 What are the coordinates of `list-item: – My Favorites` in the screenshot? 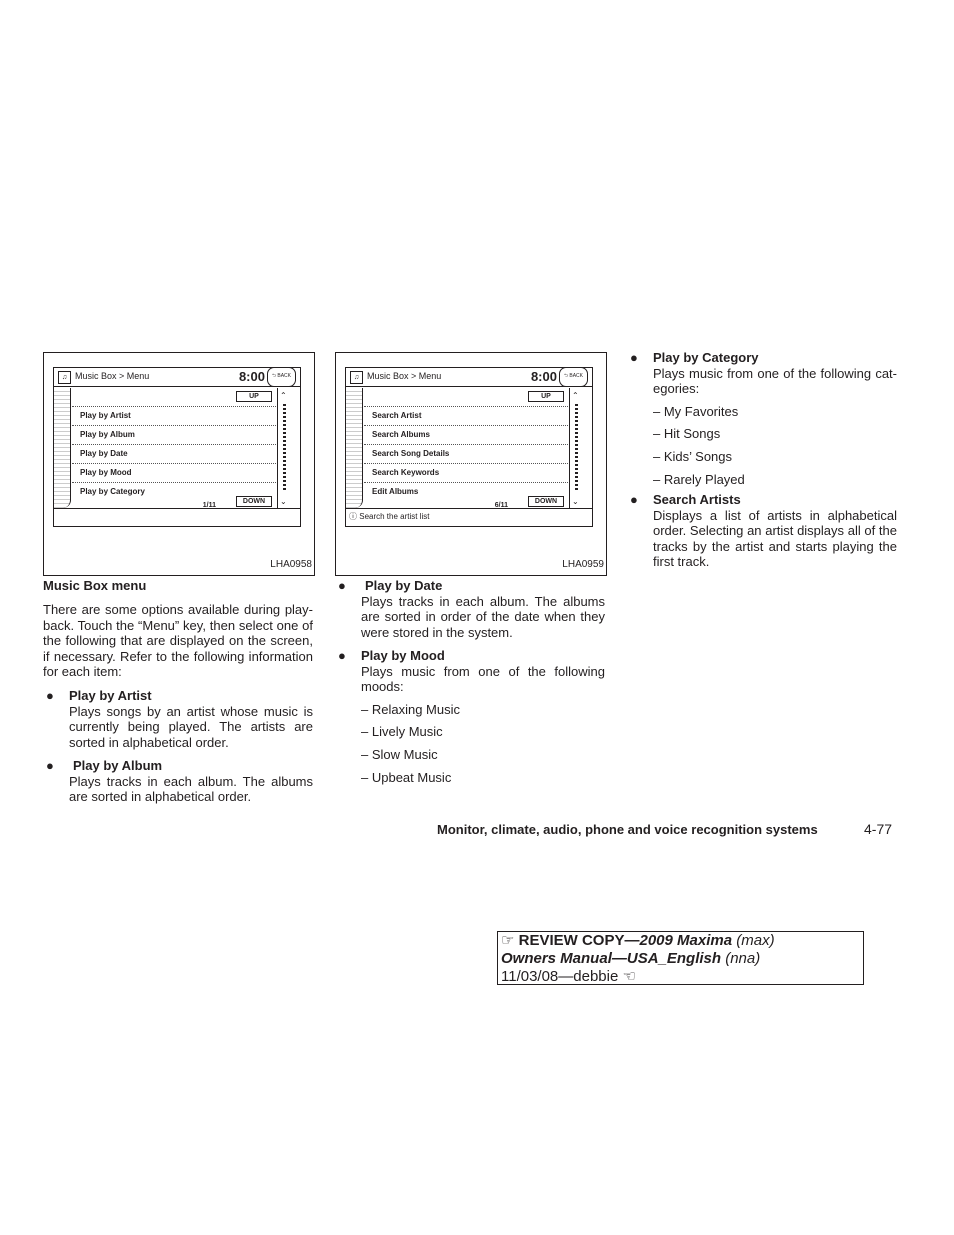 It's located at (696, 411).